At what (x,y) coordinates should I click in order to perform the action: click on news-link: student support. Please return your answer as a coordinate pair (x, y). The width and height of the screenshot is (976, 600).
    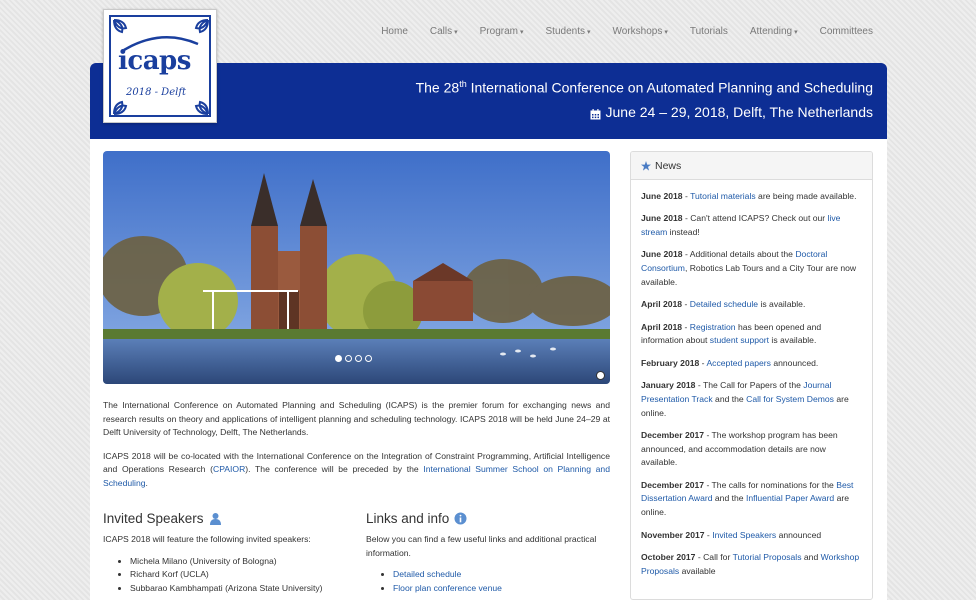
    Looking at the image, I should click on (739, 340).